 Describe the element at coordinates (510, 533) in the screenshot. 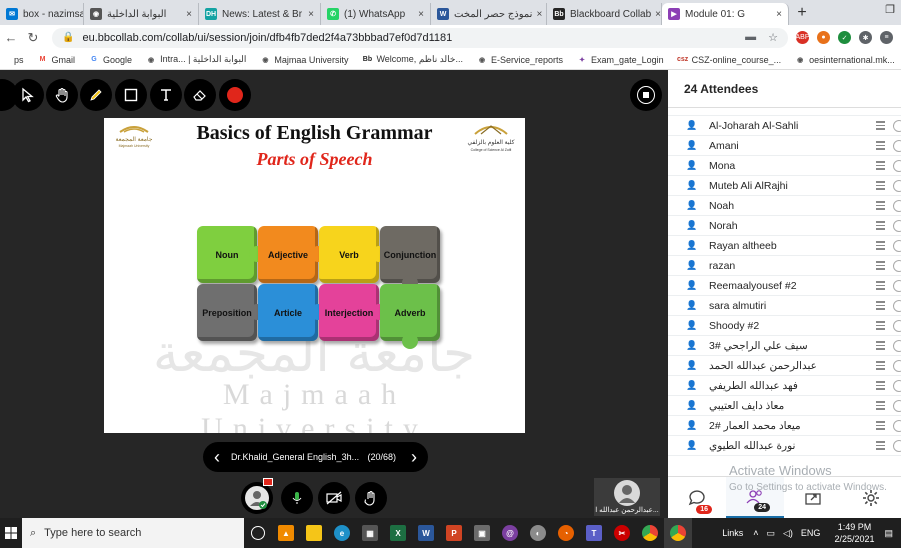

I see `app-swirl-icon: @` at that location.